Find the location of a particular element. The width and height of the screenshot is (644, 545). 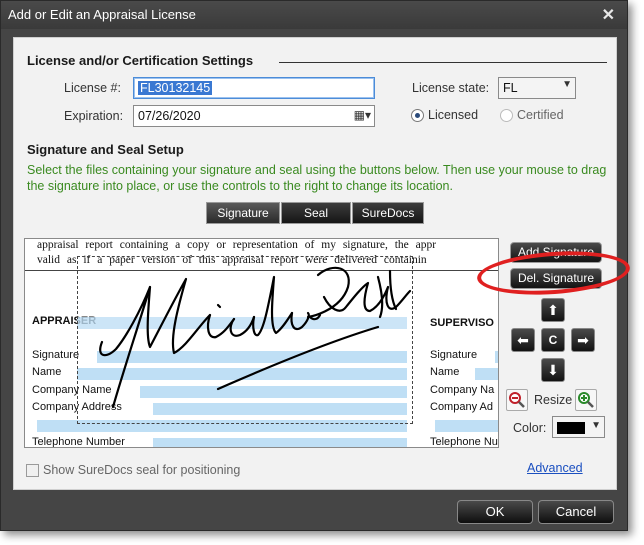

supervisor-signature-field is located at coordinates (496, 357).